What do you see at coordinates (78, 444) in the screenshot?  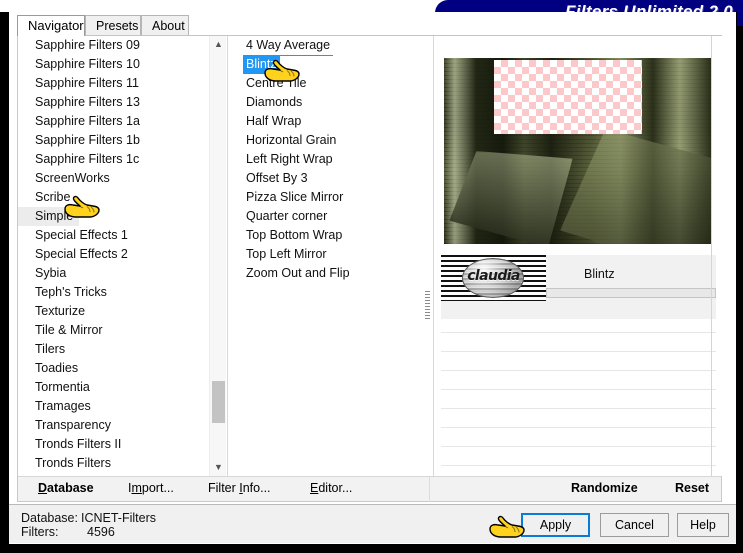 I see `category-label: Tronds Filters II` at bounding box center [78, 444].